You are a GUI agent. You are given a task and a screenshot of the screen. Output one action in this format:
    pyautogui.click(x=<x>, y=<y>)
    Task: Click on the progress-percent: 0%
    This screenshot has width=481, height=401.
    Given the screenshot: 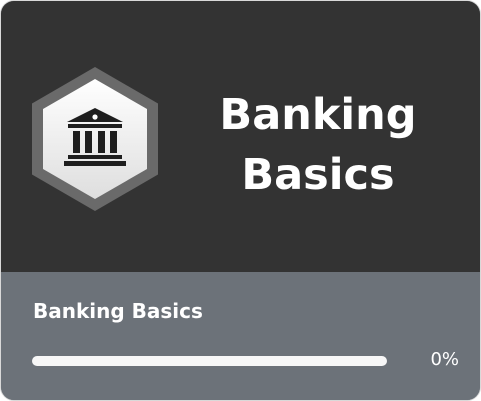 What is the action you would take?
    pyautogui.click(x=444, y=359)
    